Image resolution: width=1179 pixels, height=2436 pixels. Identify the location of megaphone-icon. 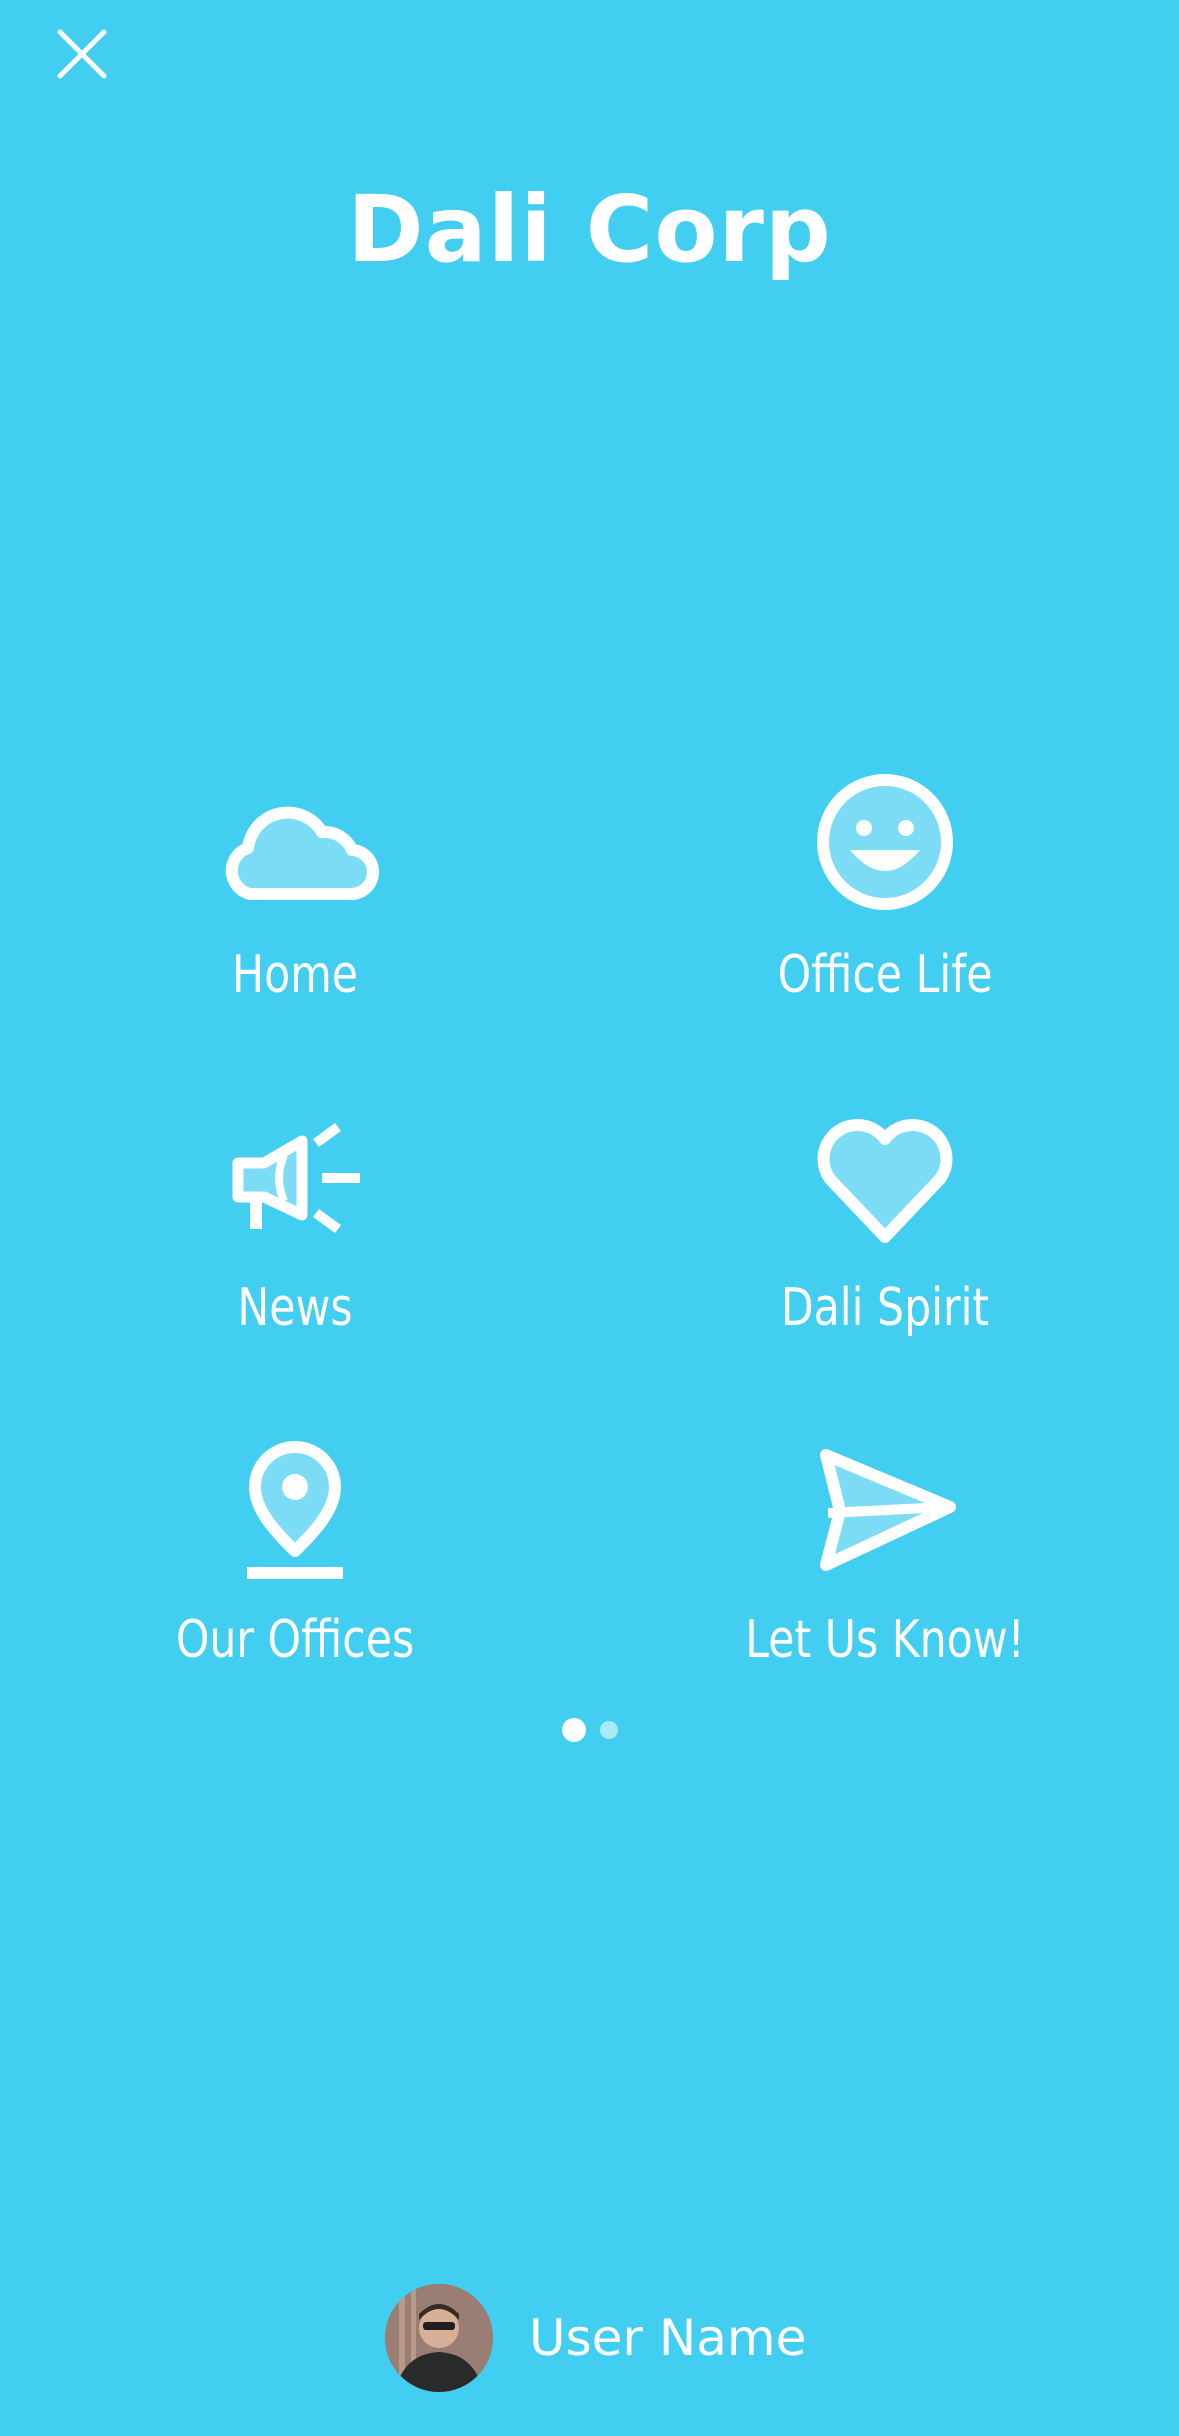
(295, 1178).